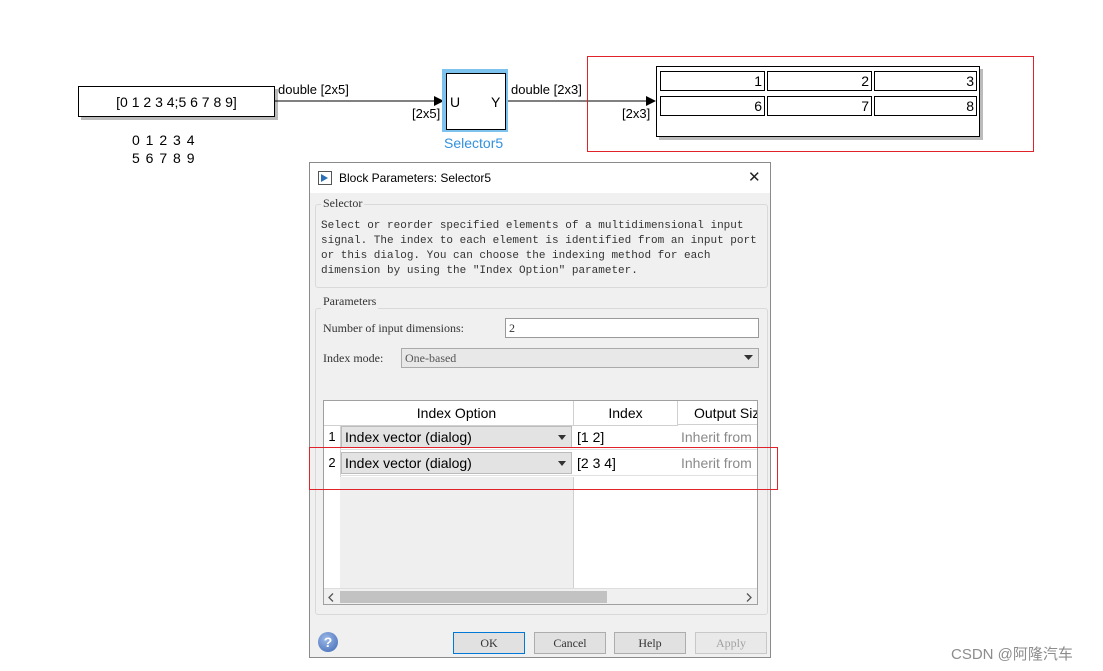 The image size is (1103, 671). I want to click on index-value: [1 2], so click(590, 437).